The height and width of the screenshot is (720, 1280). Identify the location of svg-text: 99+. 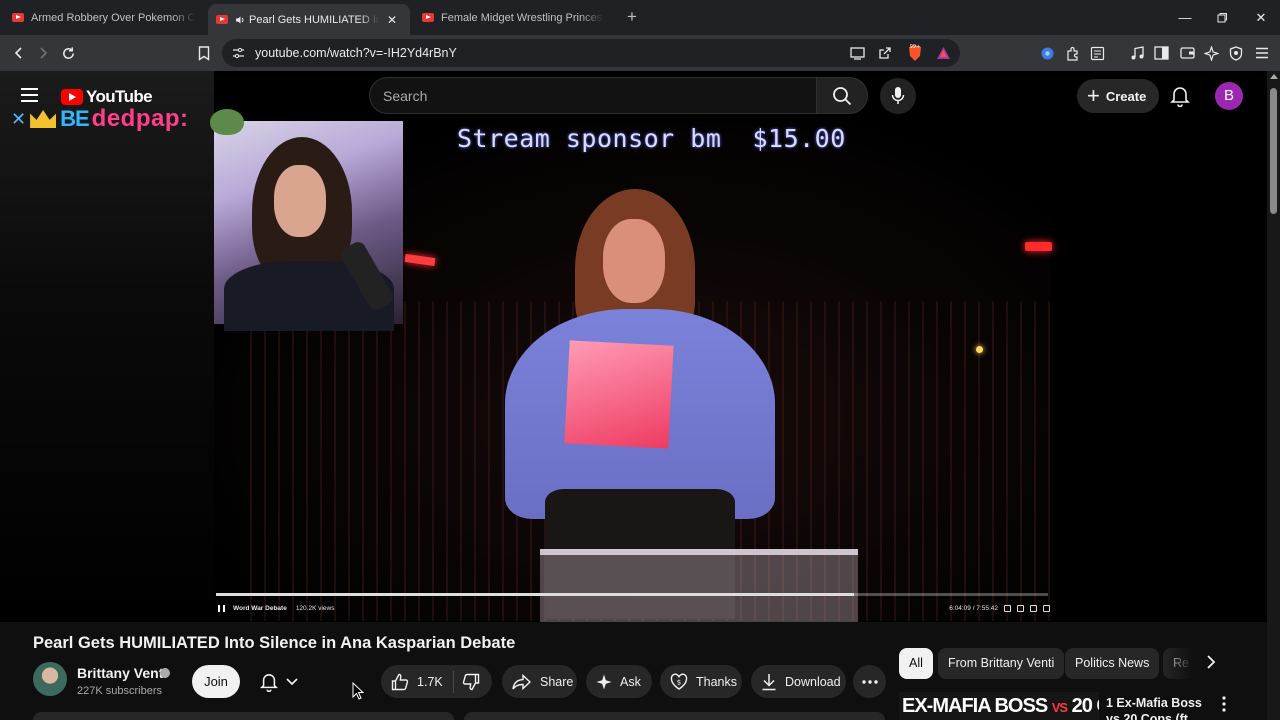
(915, 47).